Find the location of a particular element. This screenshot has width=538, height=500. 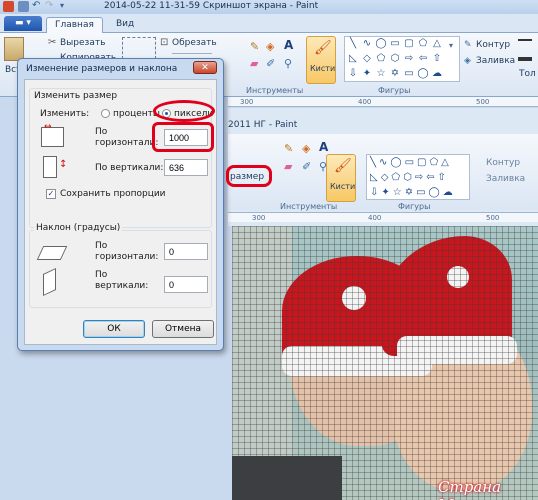

tab-view: Вид is located at coordinates (125, 25).